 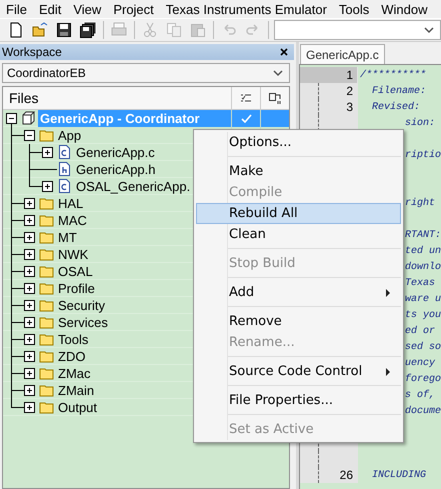 What do you see at coordinates (275, 98) in the screenshot?
I see `file-info-column-icon` at bounding box center [275, 98].